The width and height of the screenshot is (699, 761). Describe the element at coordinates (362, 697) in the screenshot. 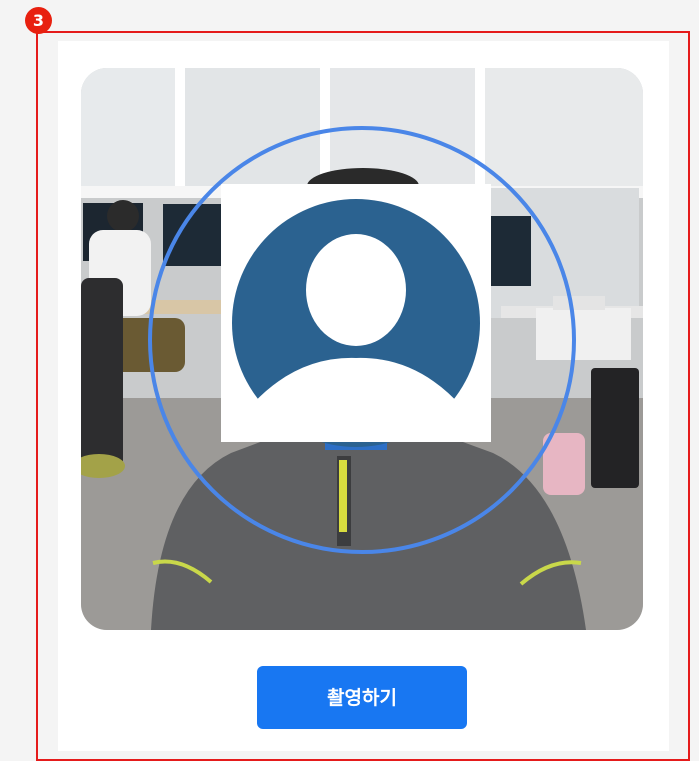

I see `capture-button: 촬영하기` at that location.